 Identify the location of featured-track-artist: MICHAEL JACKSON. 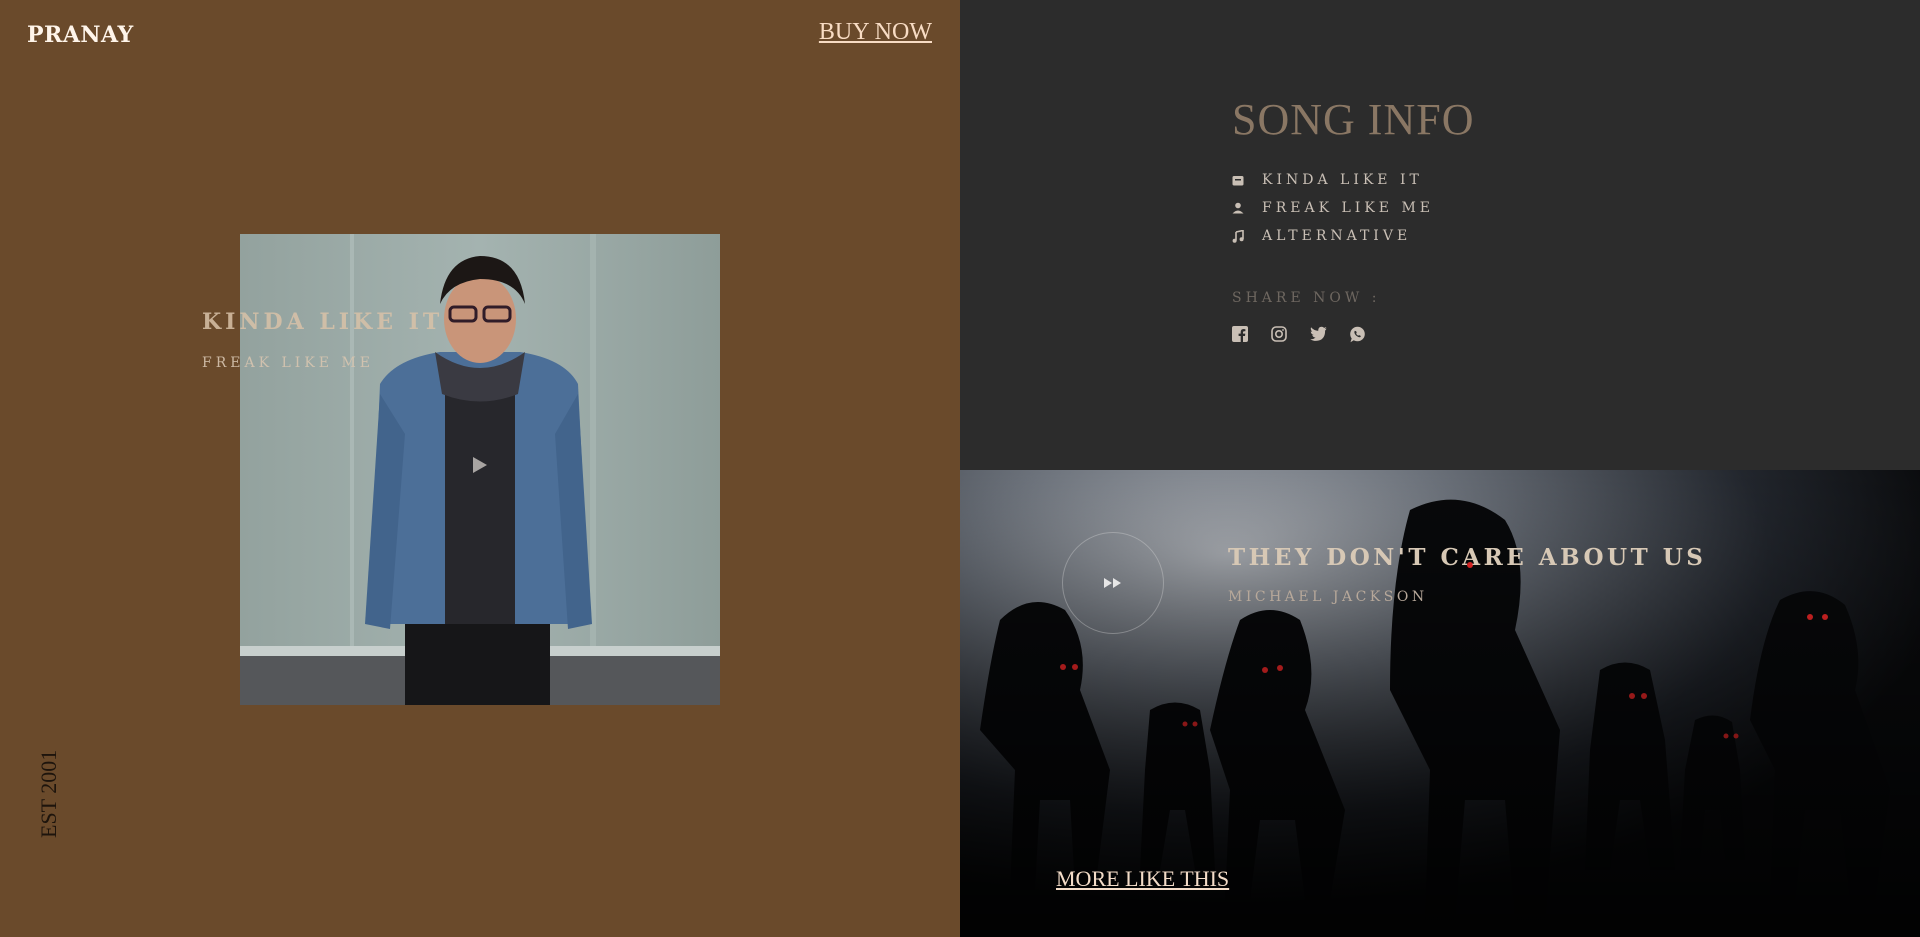
(1328, 597).